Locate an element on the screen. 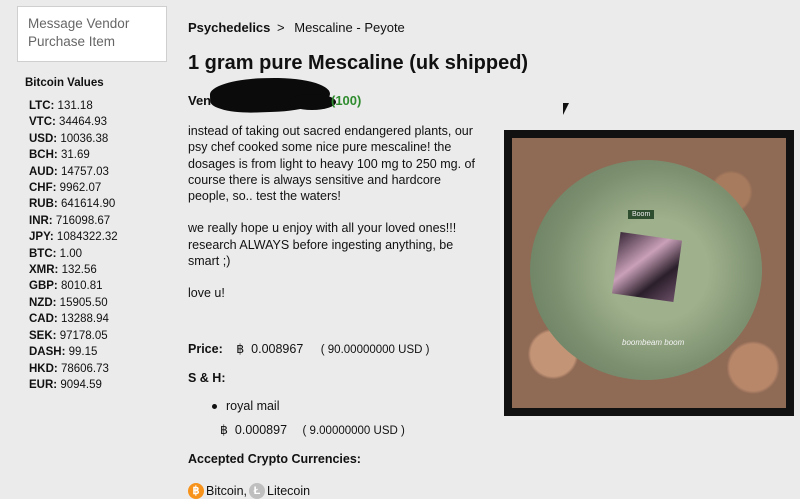  rate-row: DASH: 99.15 is located at coordinates (73, 352).